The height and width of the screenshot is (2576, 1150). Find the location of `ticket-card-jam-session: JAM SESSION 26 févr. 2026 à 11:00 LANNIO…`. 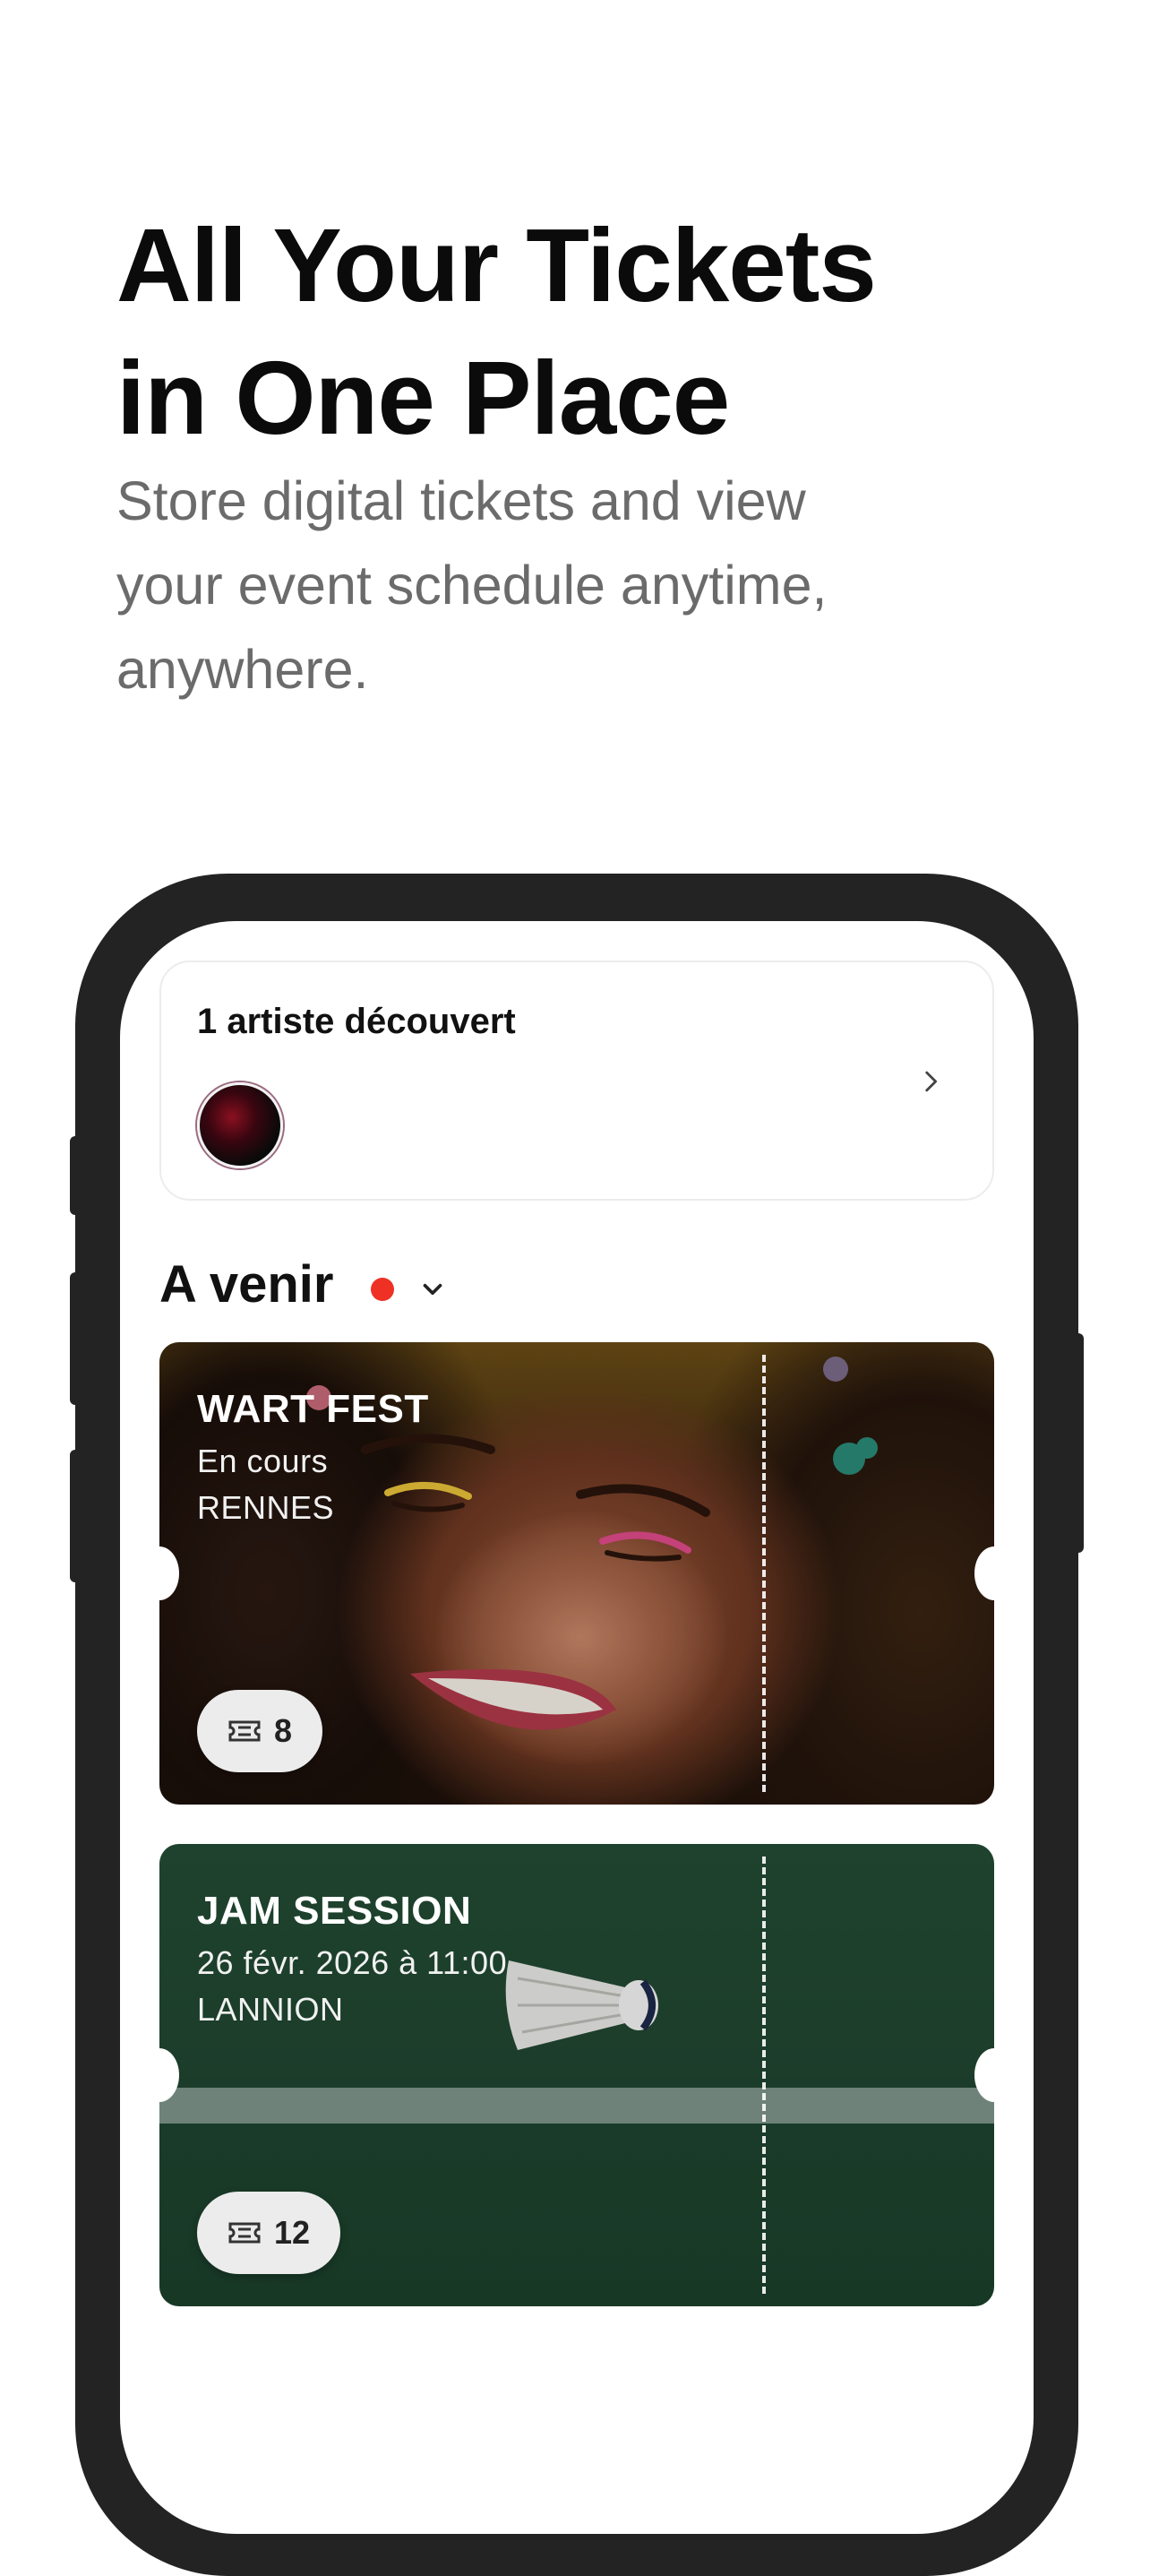

ticket-card-jam-session: JAM SESSION 26 févr. 2026 à 11:00 LANNIO… is located at coordinates (576, 2075).